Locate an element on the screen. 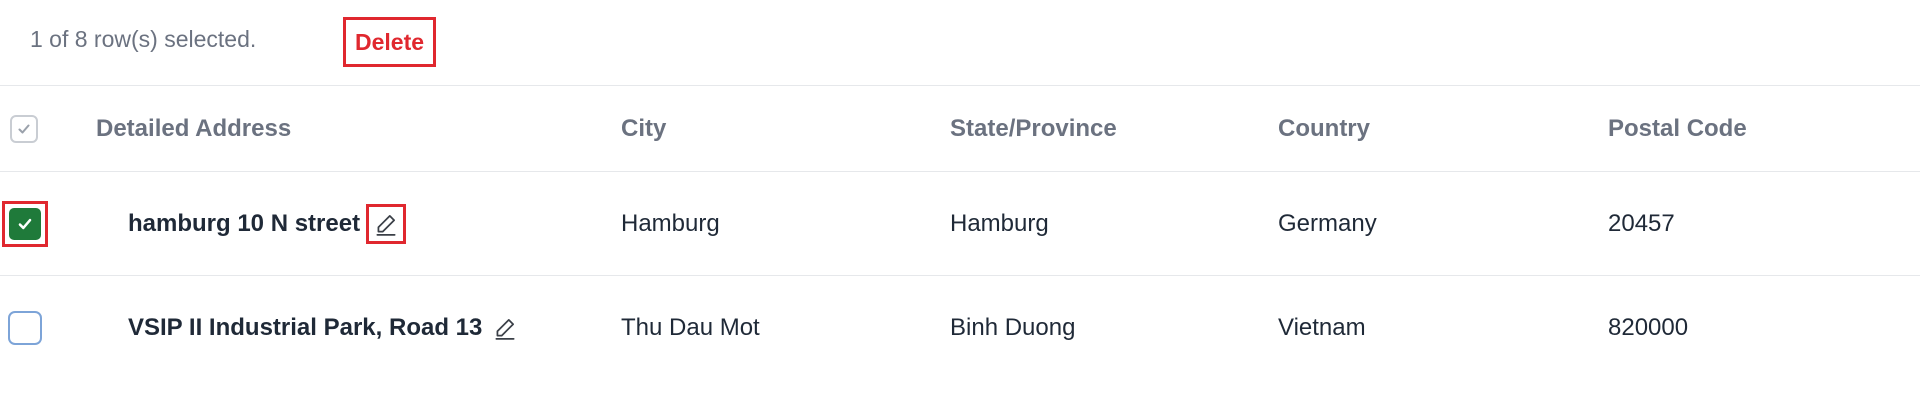 The image size is (1920, 407). row-checkbox-highlight is located at coordinates (25, 223).